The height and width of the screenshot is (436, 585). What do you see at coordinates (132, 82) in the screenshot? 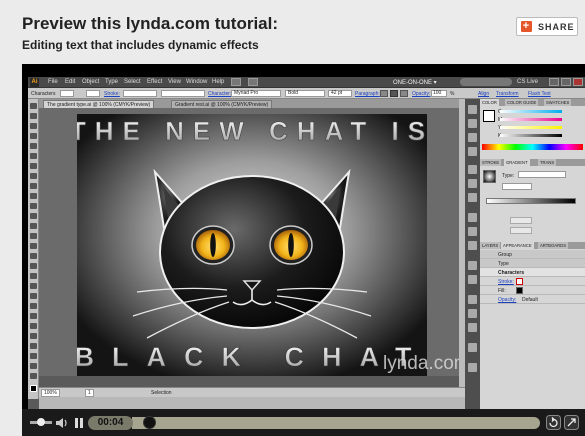
I see `menu-select: Select` at bounding box center [132, 82].